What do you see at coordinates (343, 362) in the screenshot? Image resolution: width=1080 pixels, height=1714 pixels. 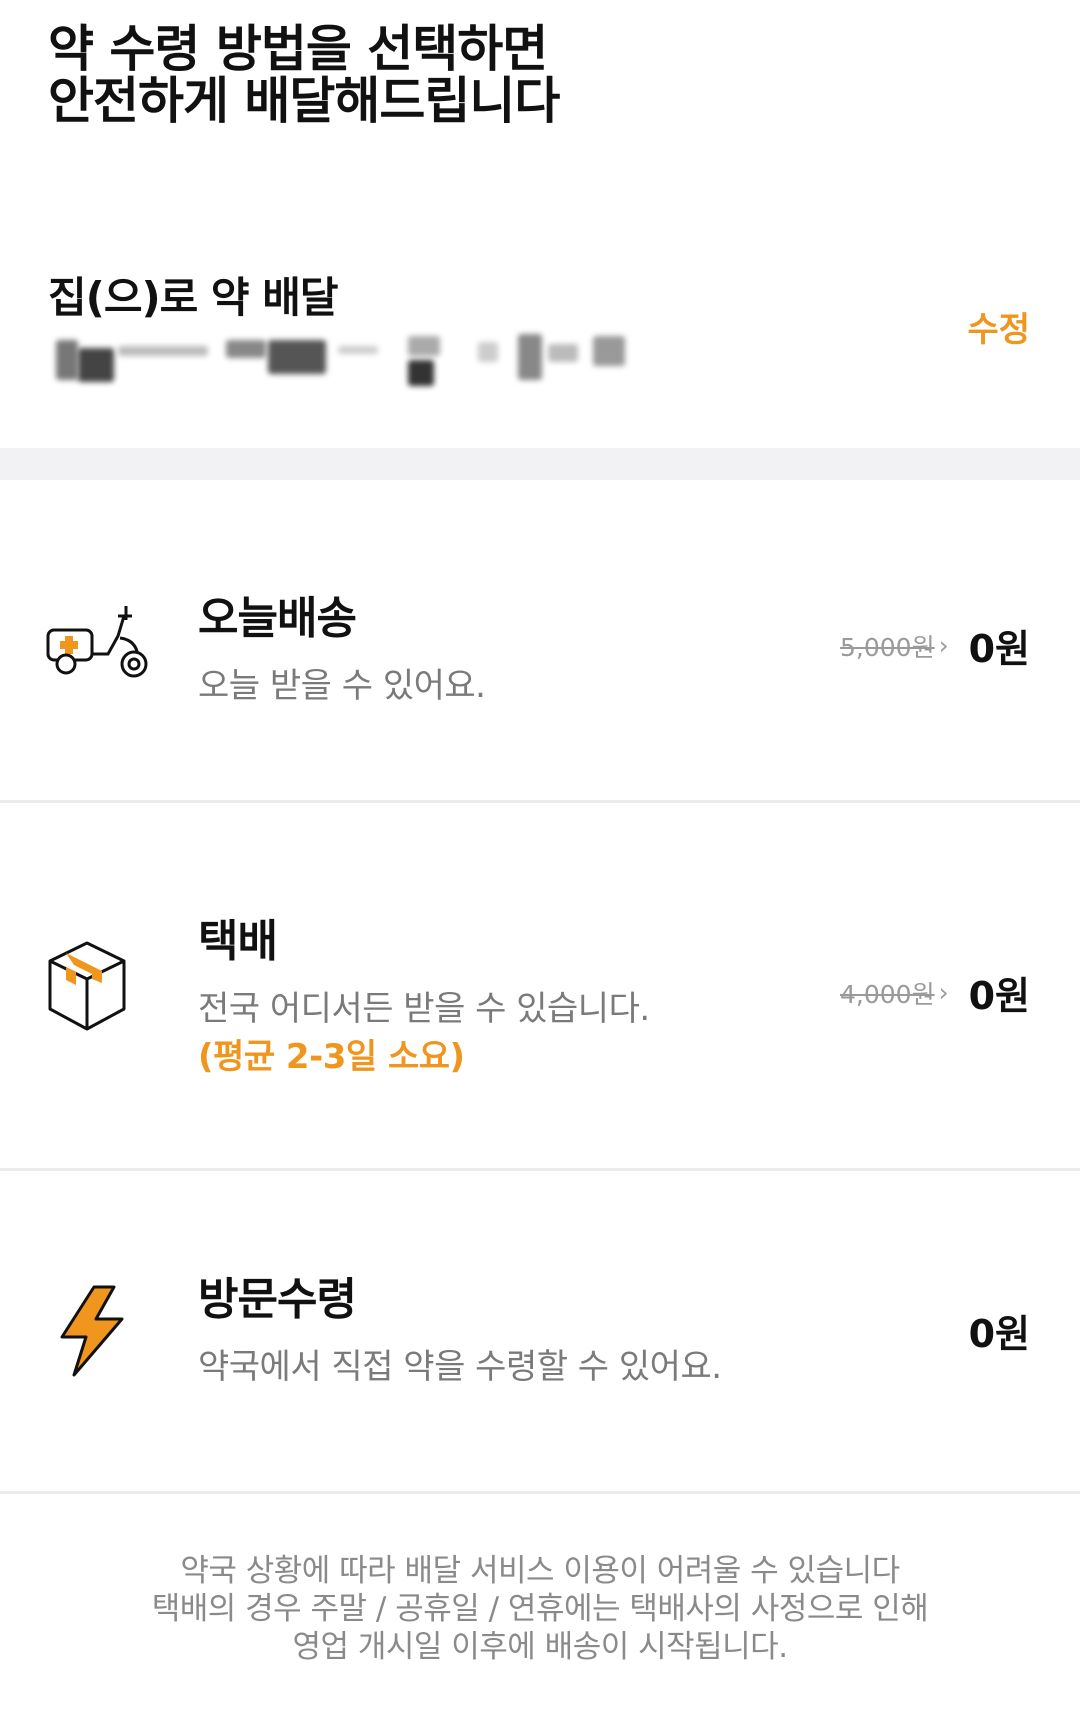 I see `address-redacted` at bounding box center [343, 362].